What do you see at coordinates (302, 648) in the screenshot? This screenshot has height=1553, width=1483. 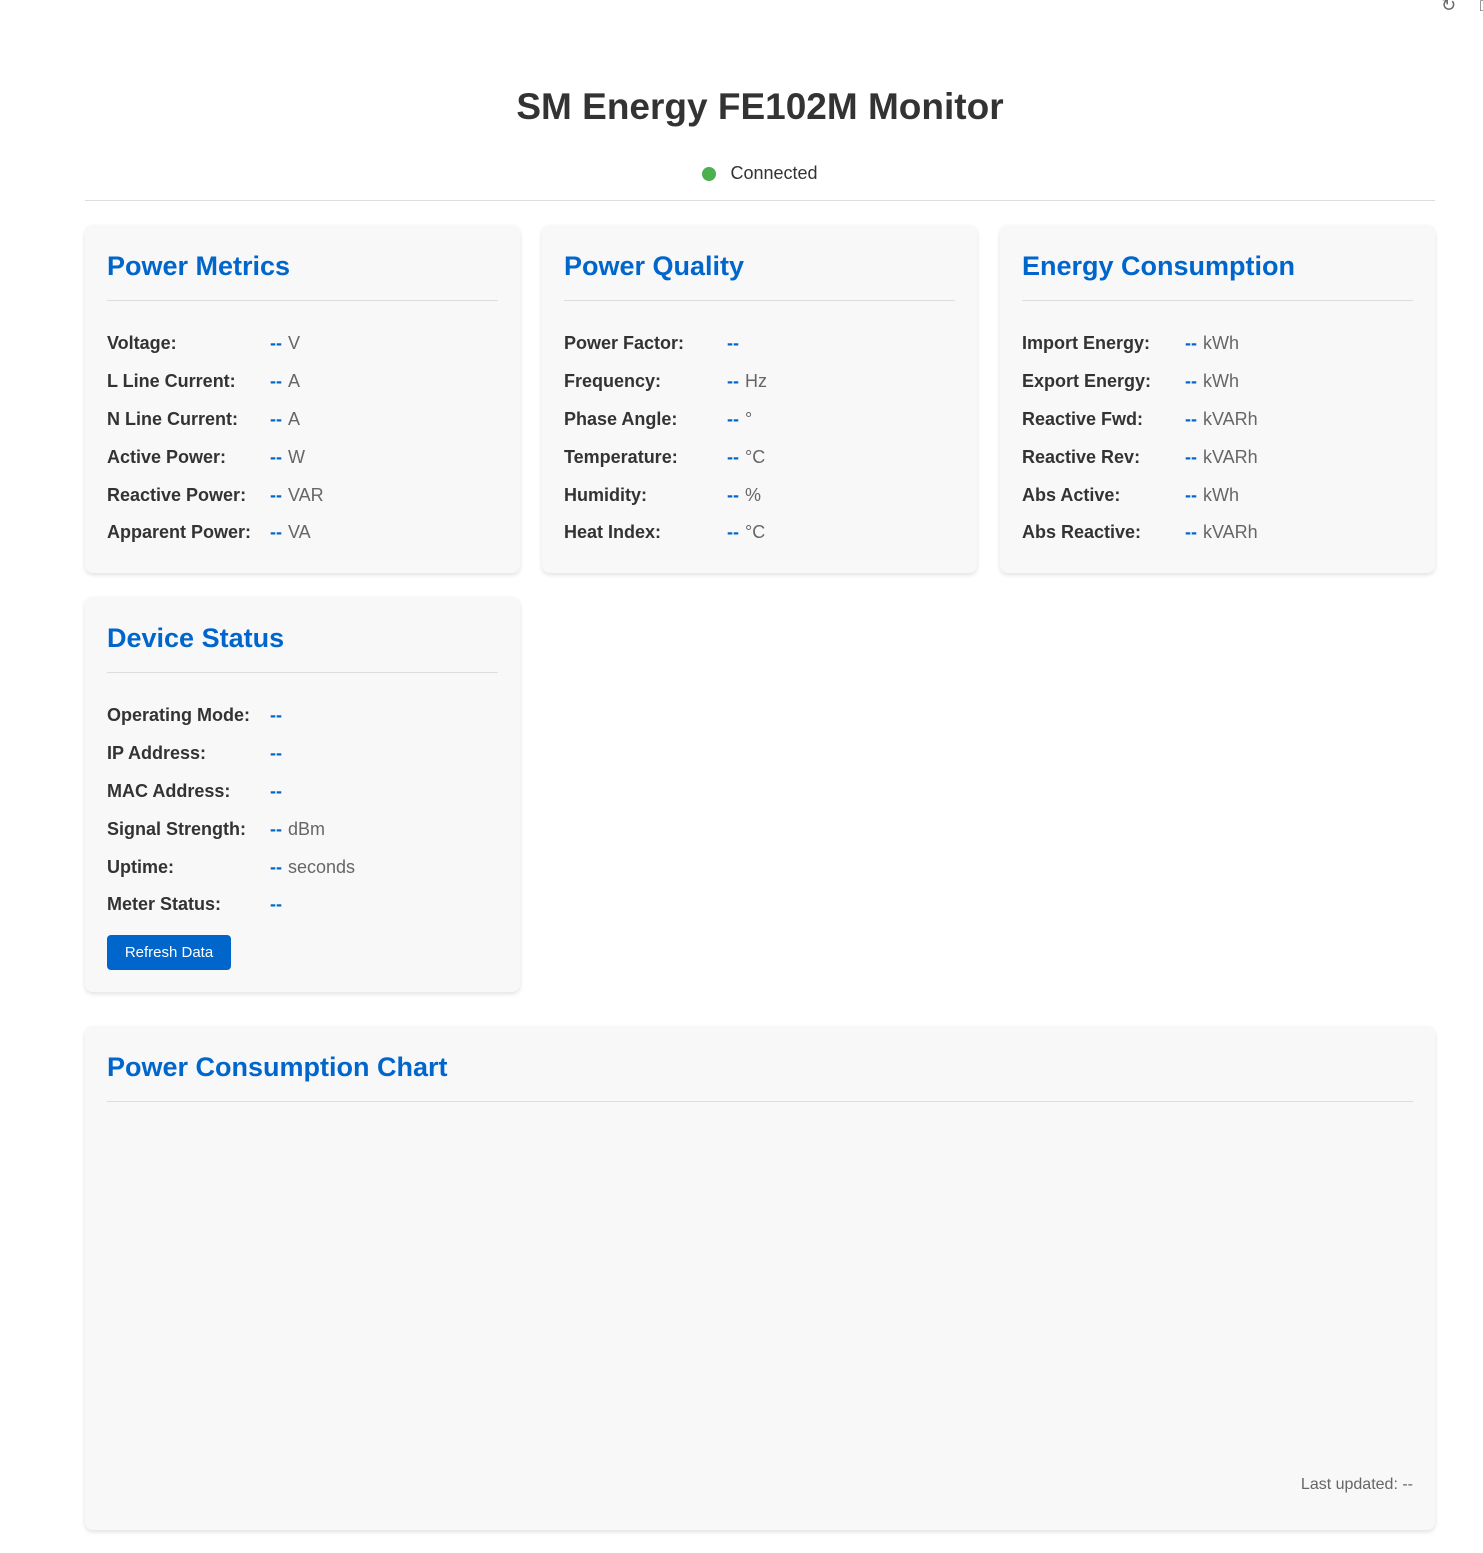 I see `device-status-title: Device Status` at bounding box center [302, 648].